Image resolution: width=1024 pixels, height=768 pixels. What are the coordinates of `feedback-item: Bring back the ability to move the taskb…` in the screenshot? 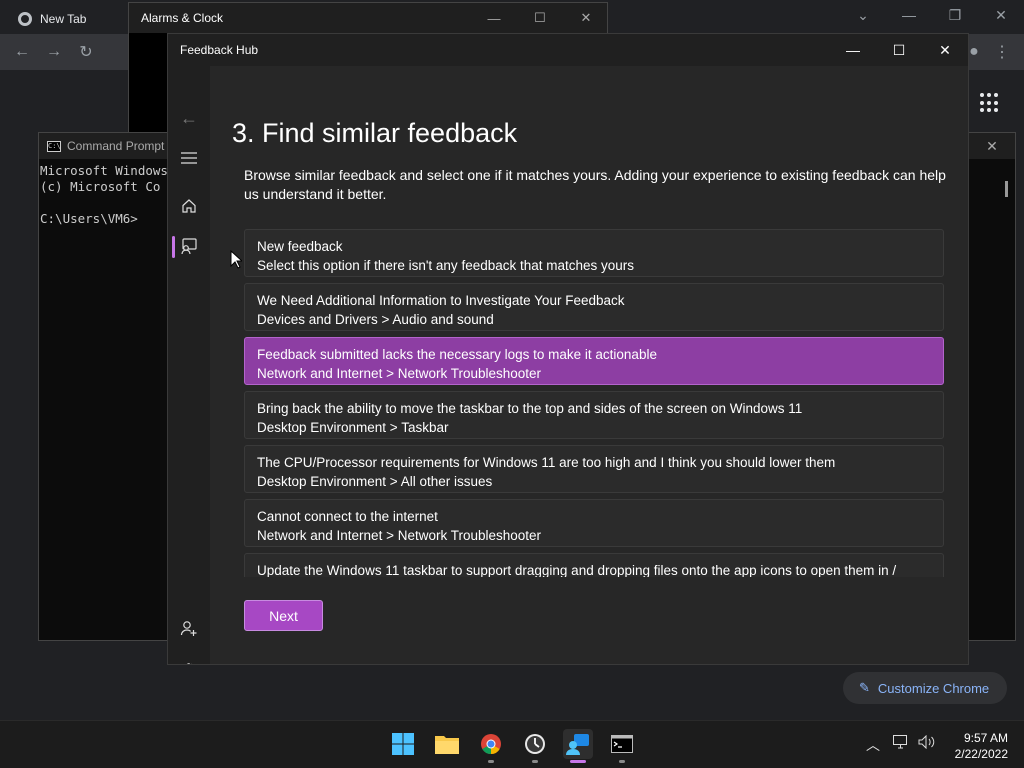 It's located at (594, 415).